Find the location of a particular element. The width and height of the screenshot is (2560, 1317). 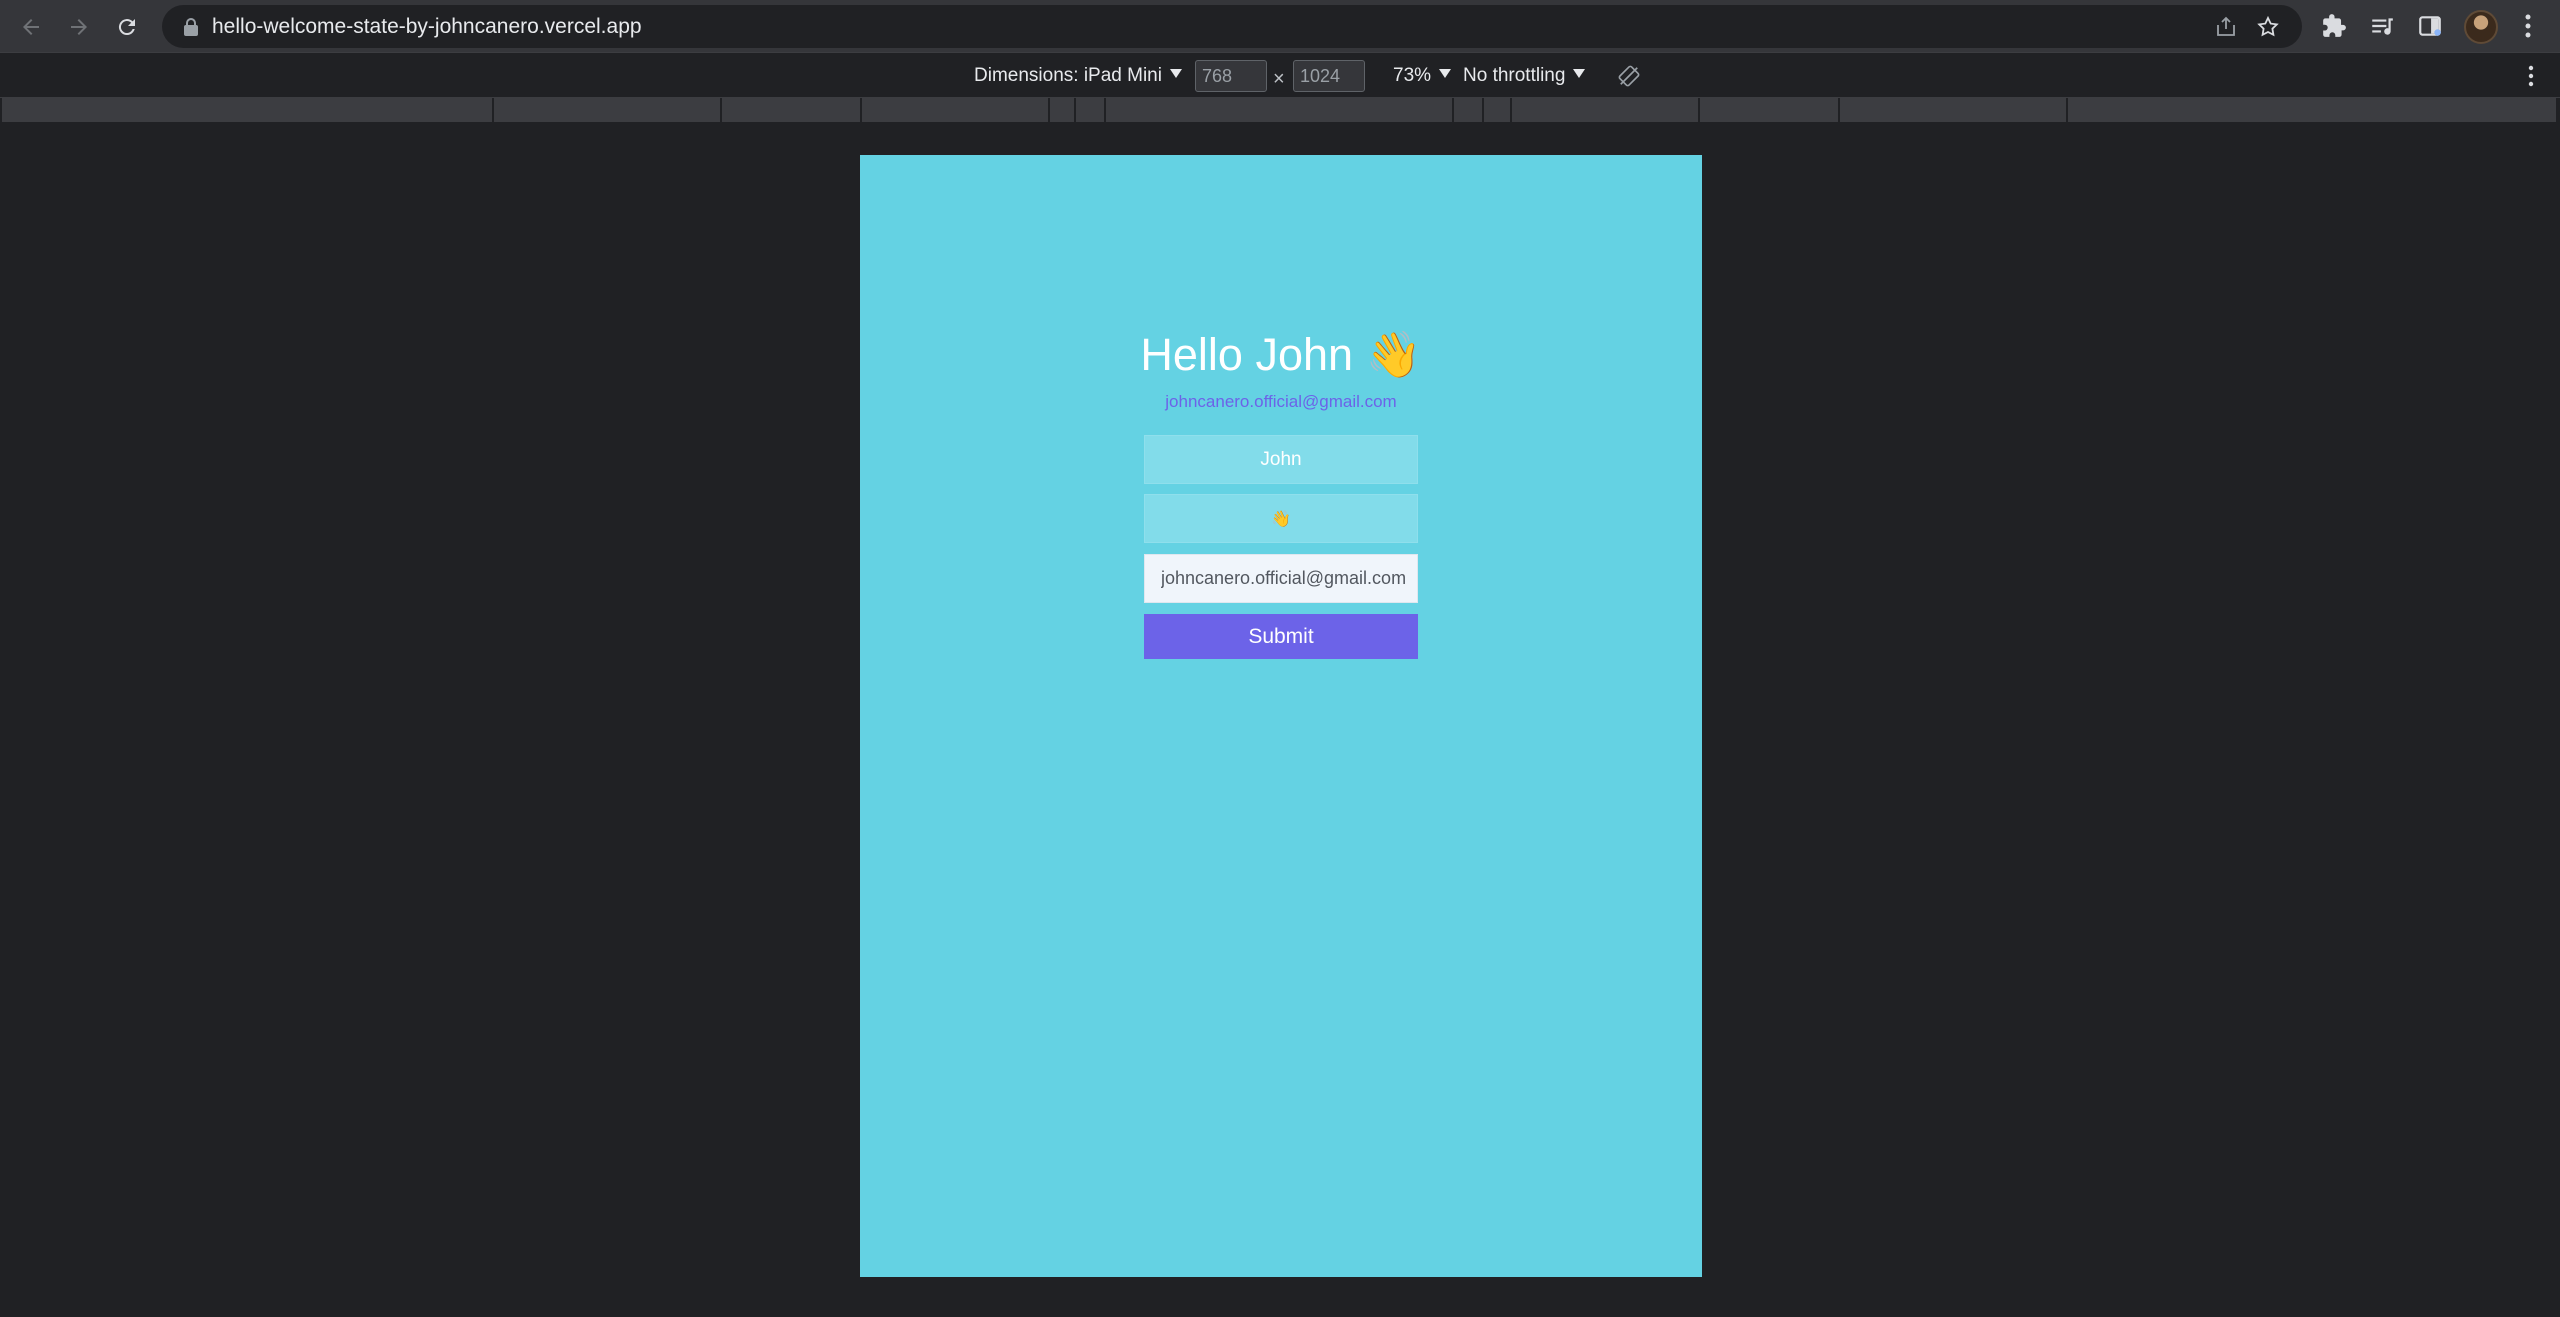

media-queue-icon is located at coordinates (2382, 26).